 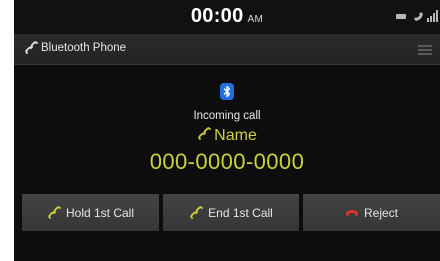 I want to click on handset-icon, so click(x=205, y=133).